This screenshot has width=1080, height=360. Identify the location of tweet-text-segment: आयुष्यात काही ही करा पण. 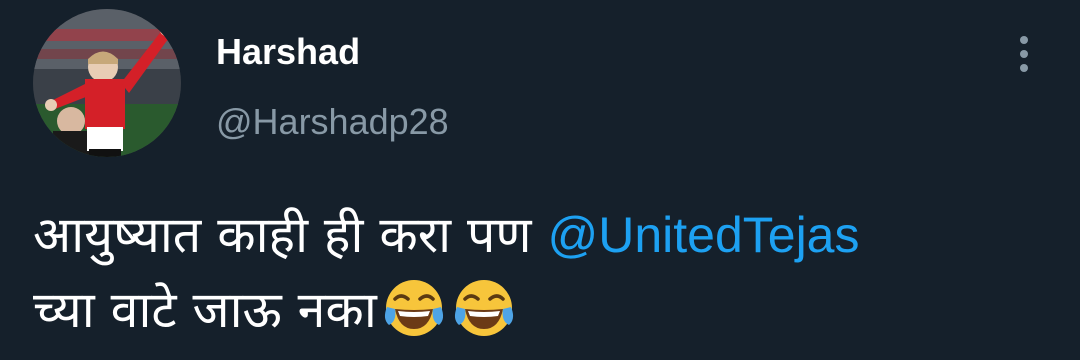
(290, 235).